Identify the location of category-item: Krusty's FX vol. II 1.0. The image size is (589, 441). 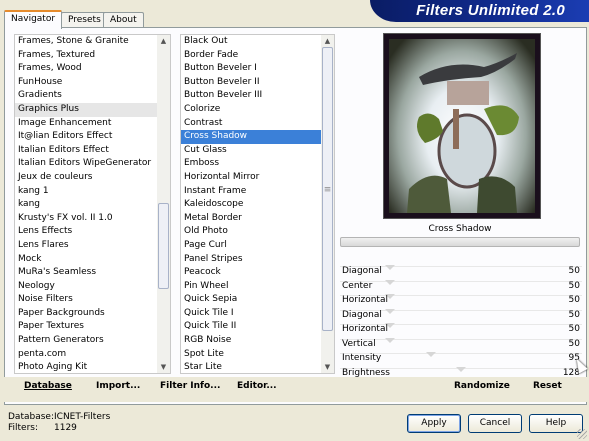
(86, 219).